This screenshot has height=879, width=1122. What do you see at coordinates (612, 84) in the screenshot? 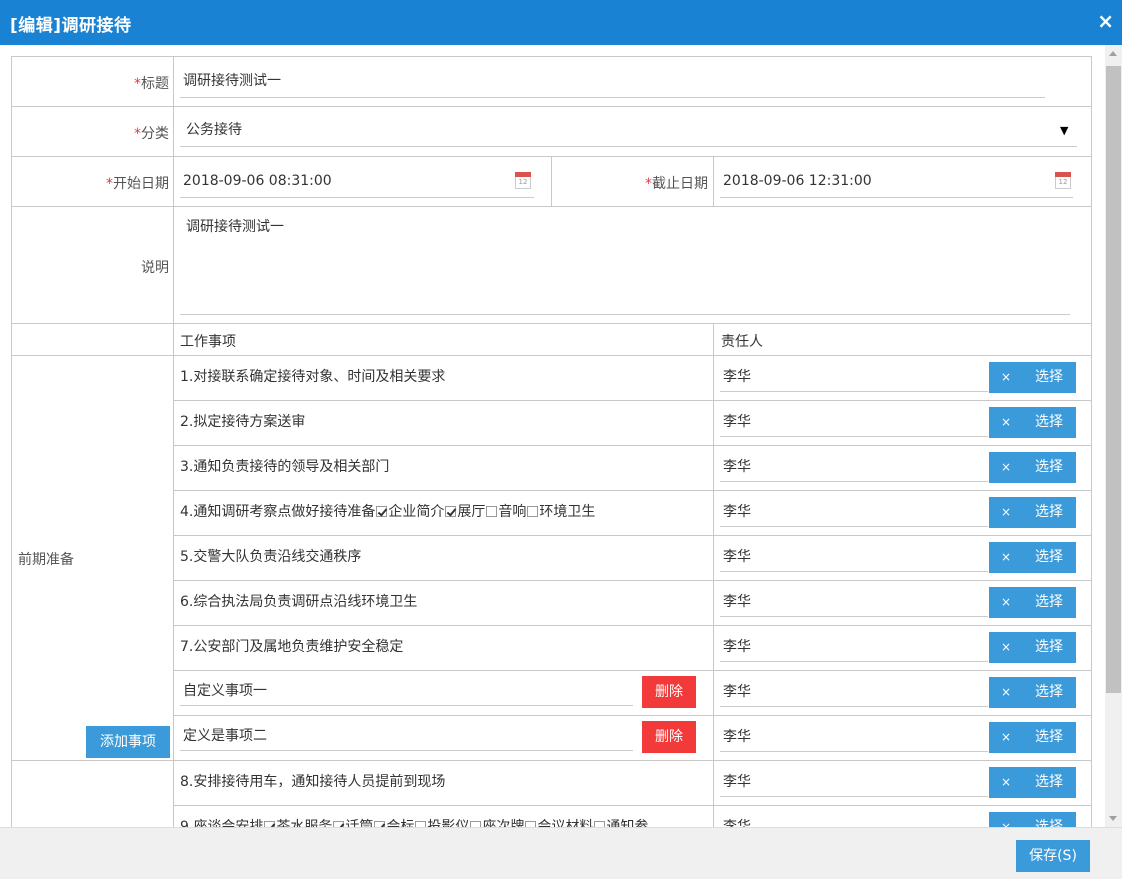
I see `title-input: 调研接待测试一` at bounding box center [612, 84].